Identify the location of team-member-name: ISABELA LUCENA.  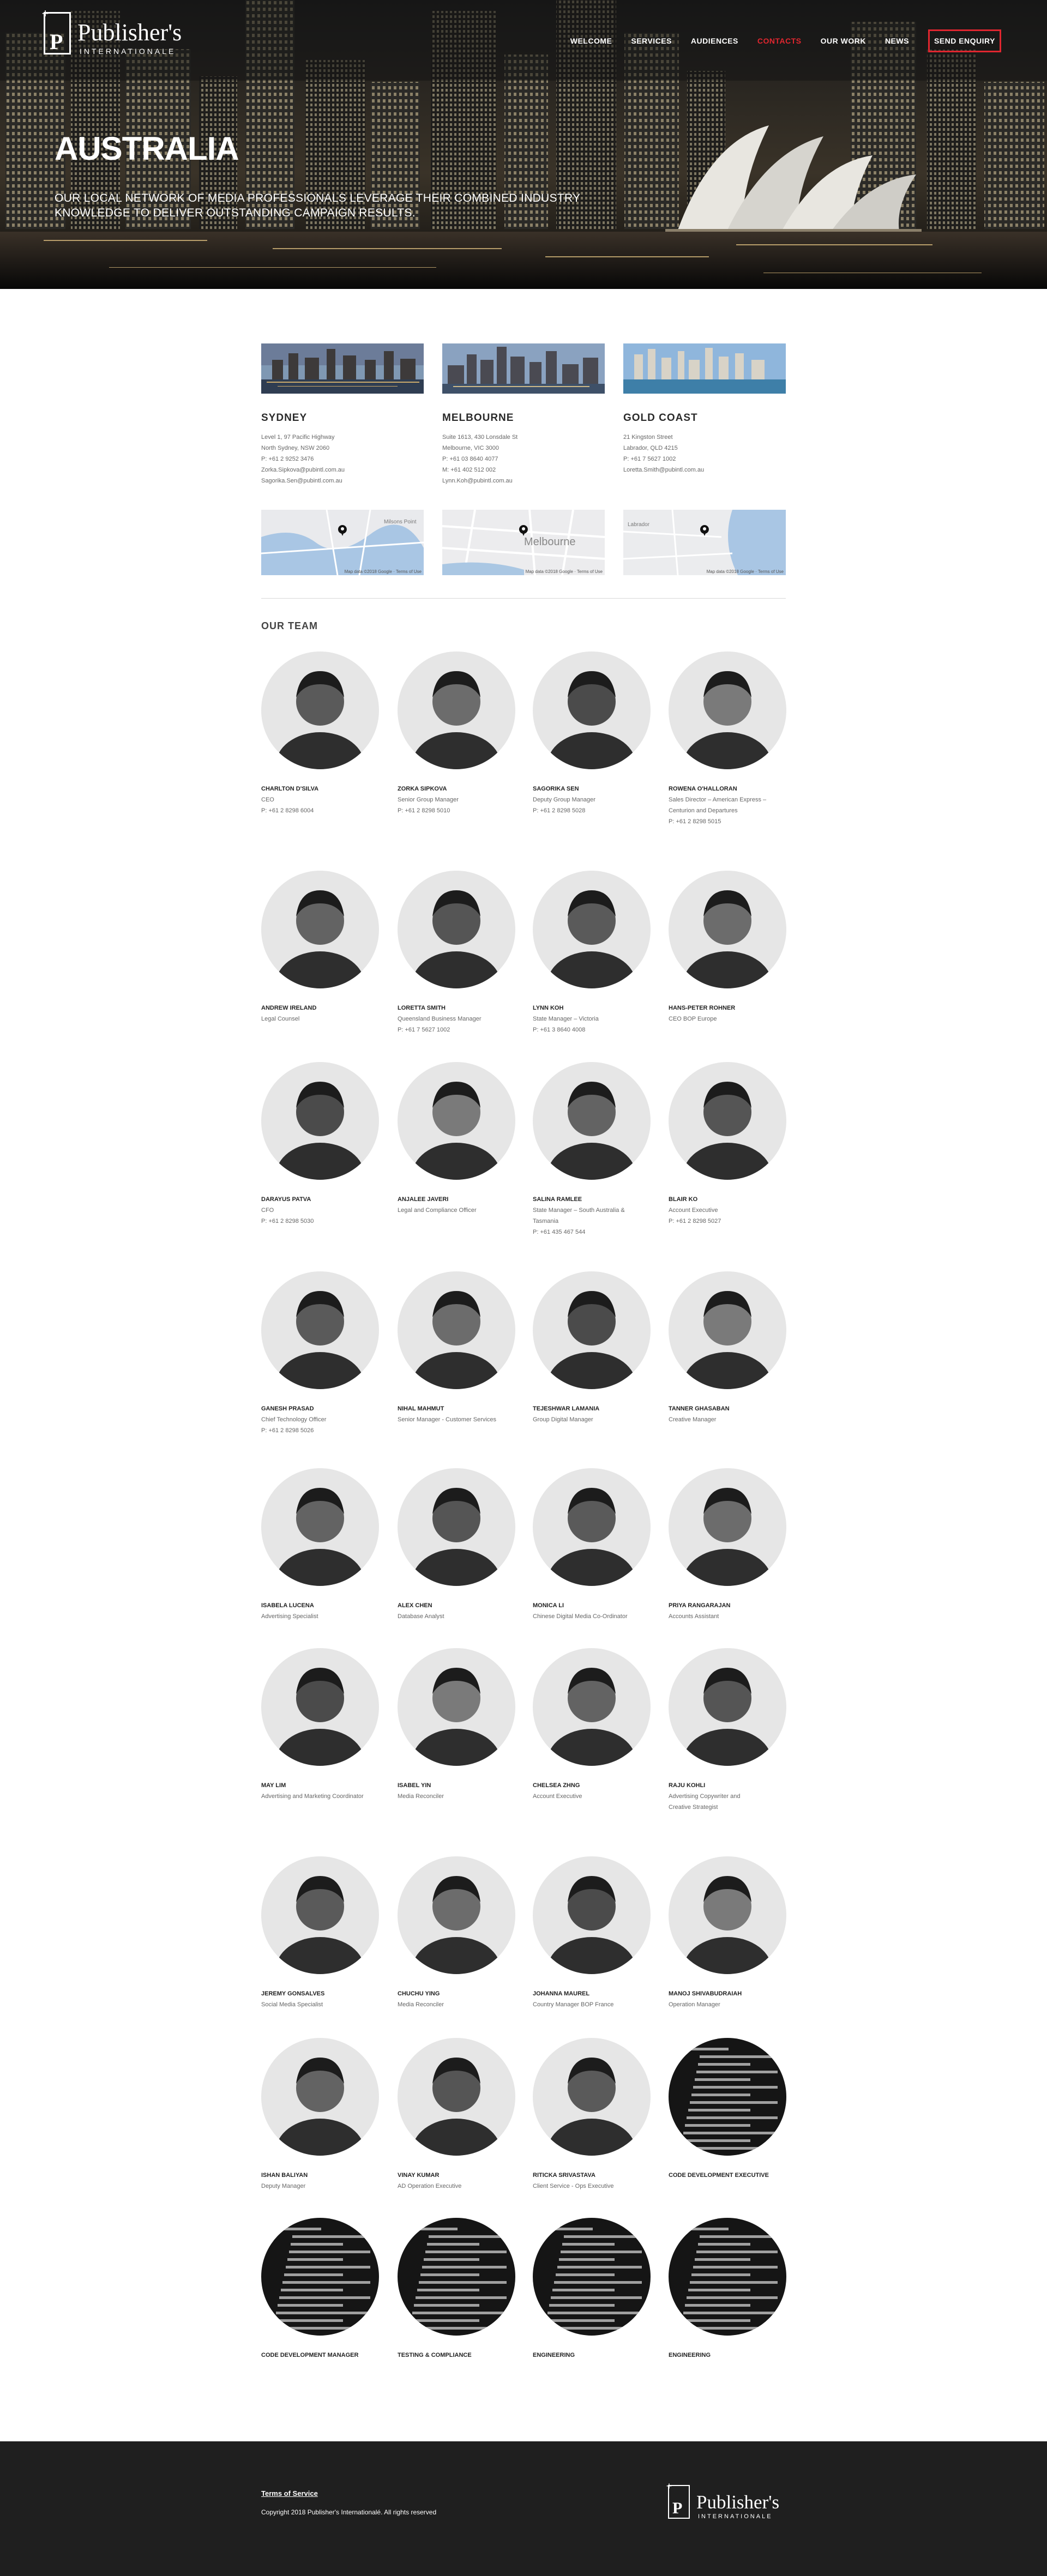
(287, 1605).